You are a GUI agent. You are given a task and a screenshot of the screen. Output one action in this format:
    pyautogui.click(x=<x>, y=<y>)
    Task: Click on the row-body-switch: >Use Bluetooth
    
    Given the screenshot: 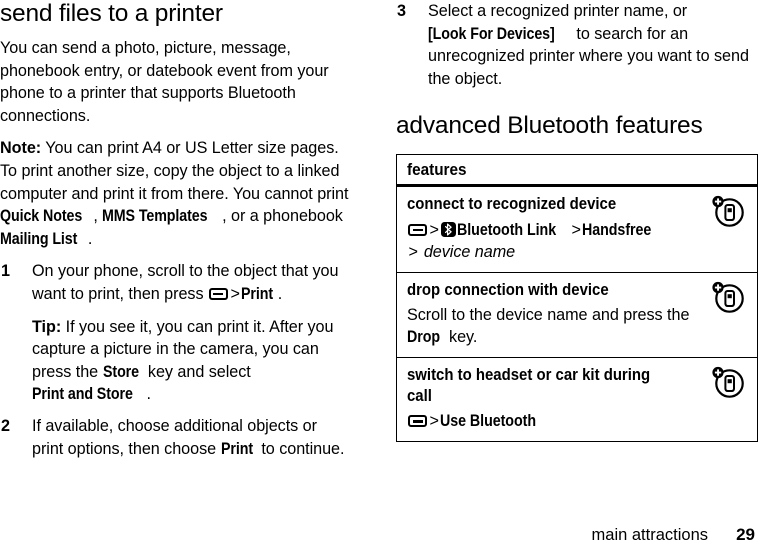 What is the action you would take?
    pyautogui.click(x=553, y=421)
    